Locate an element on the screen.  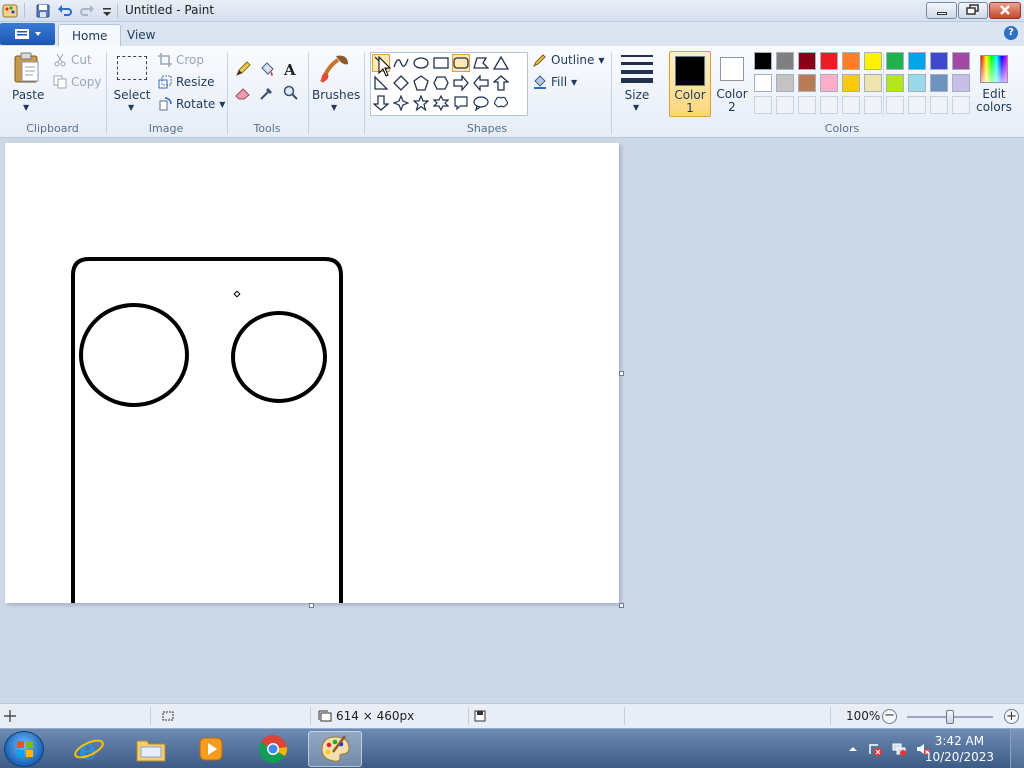
oval-shape is located at coordinates (421, 63).